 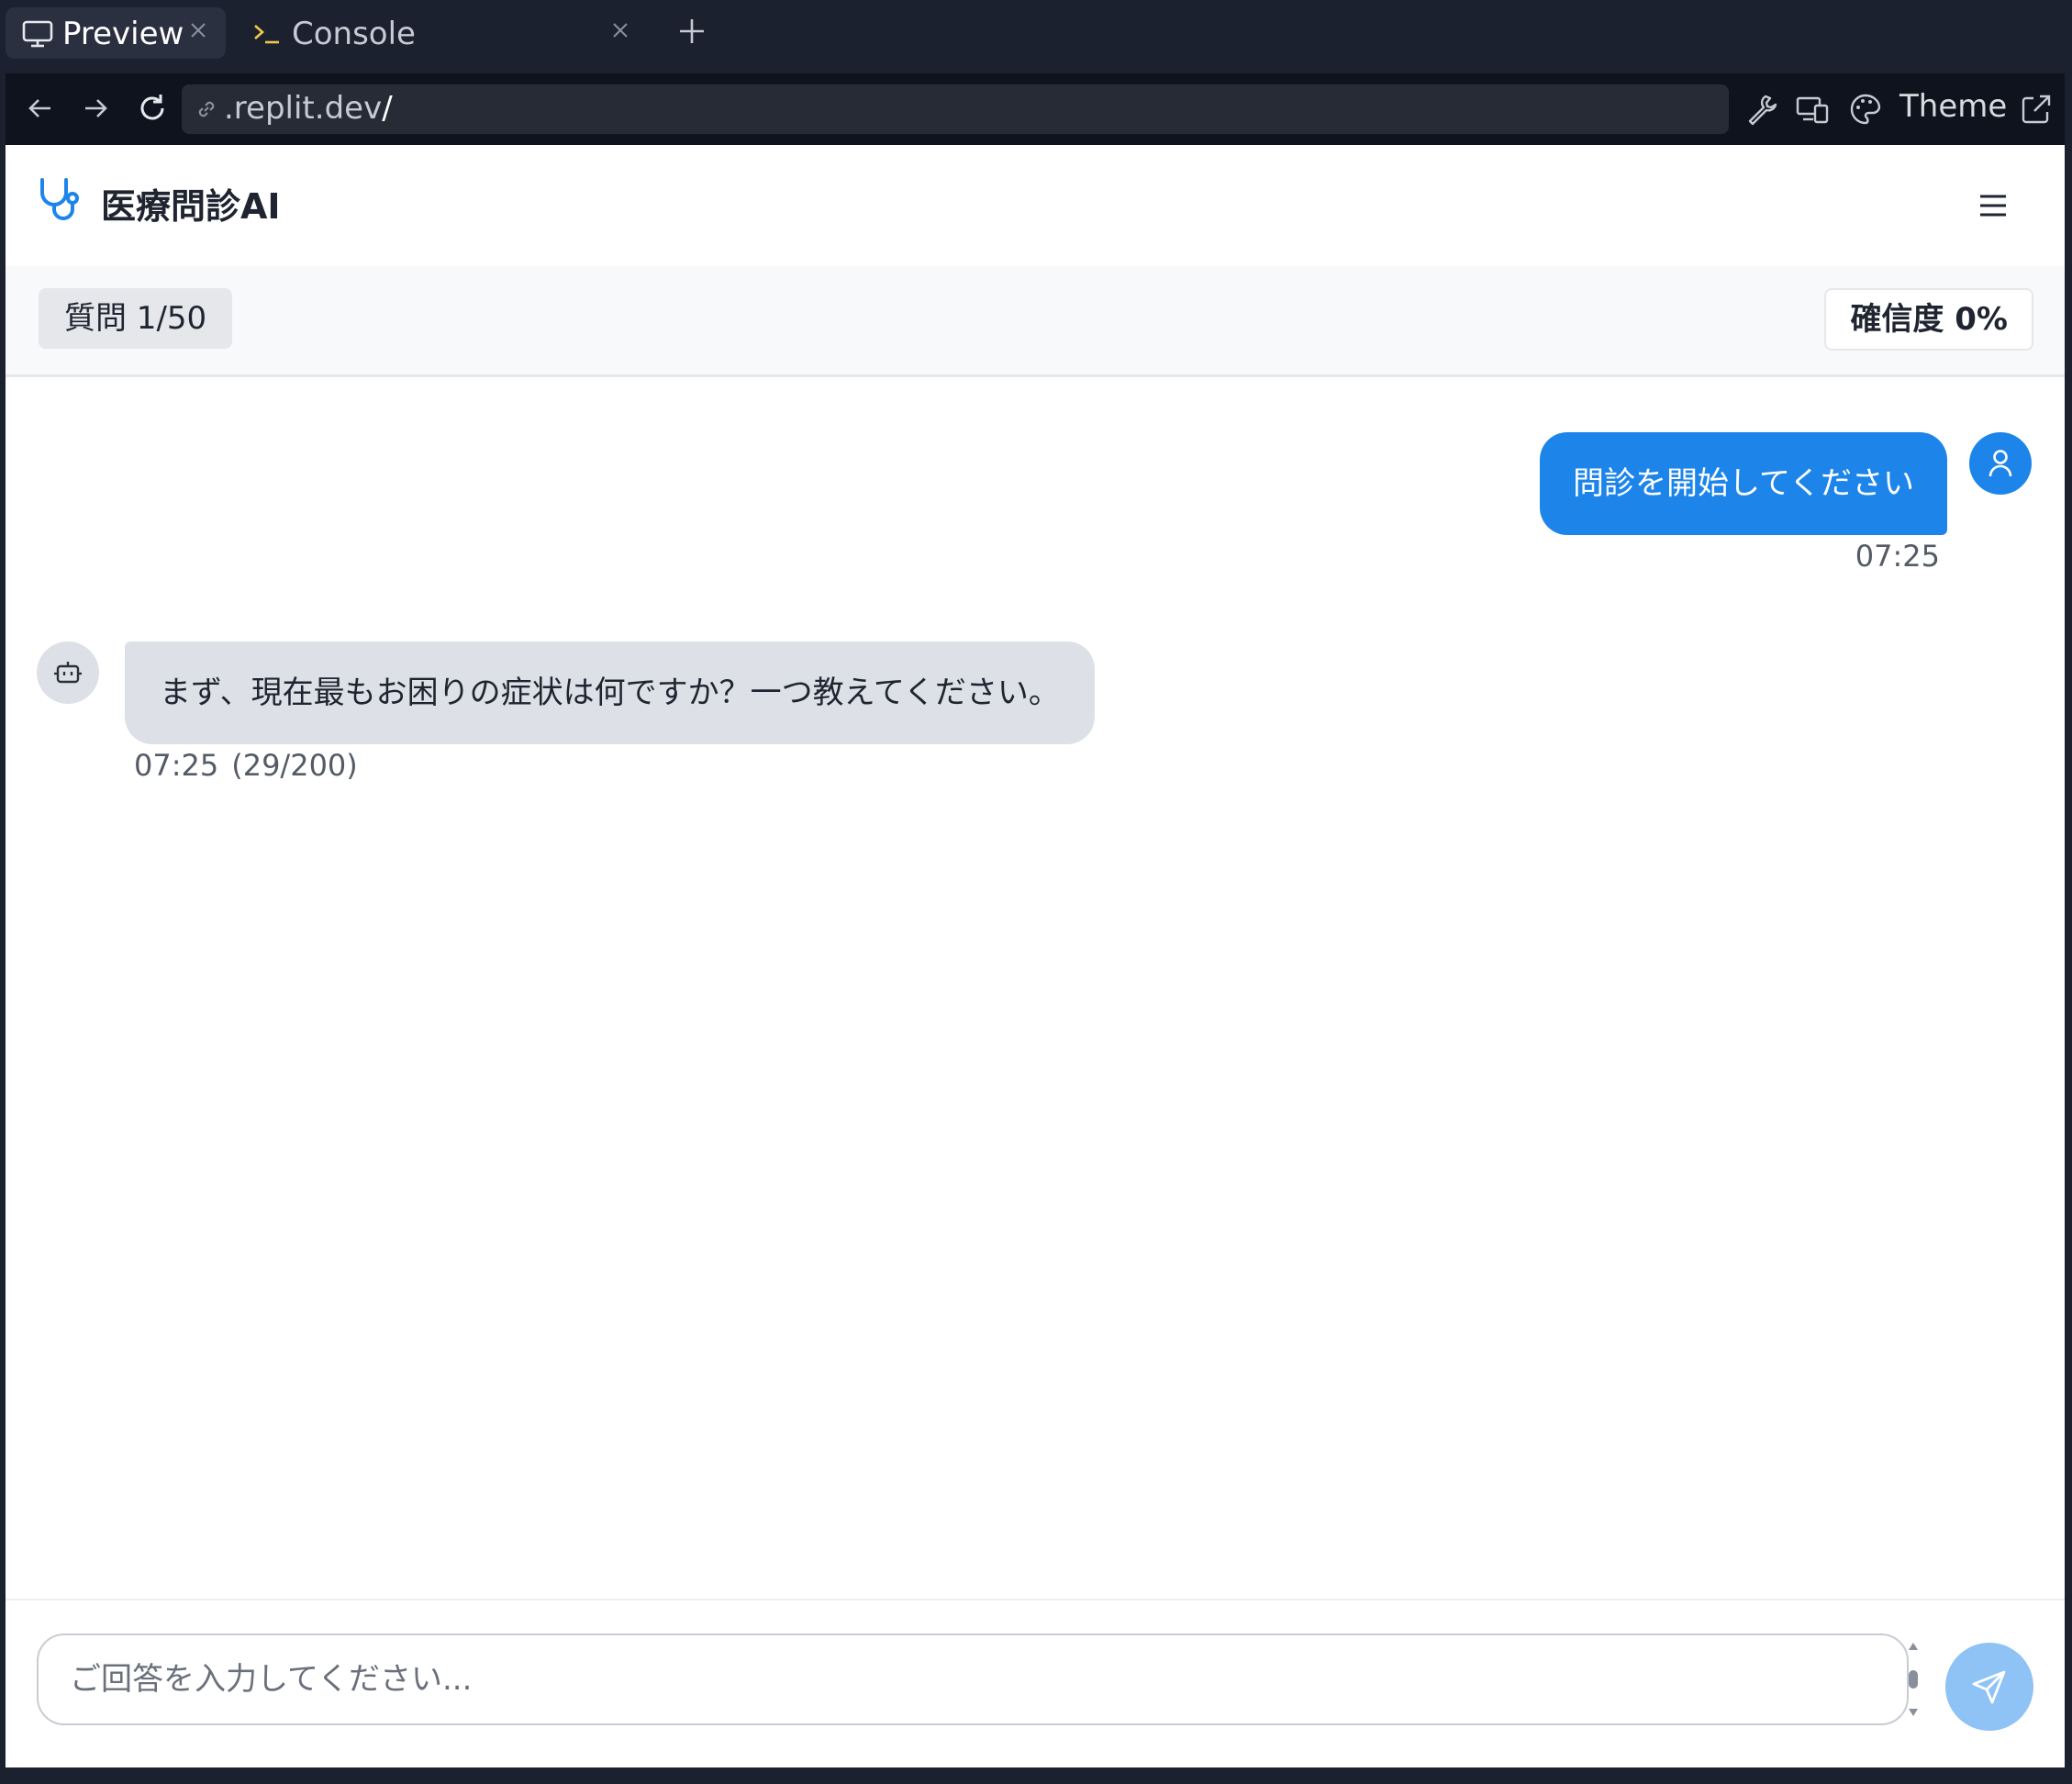 I want to click on reload-icon, so click(x=152, y=109).